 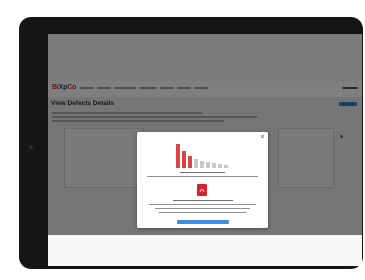 What do you see at coordinates (202, 190) in the screenshot?
I see `pdf-icon` at bounding box center [202, 190].